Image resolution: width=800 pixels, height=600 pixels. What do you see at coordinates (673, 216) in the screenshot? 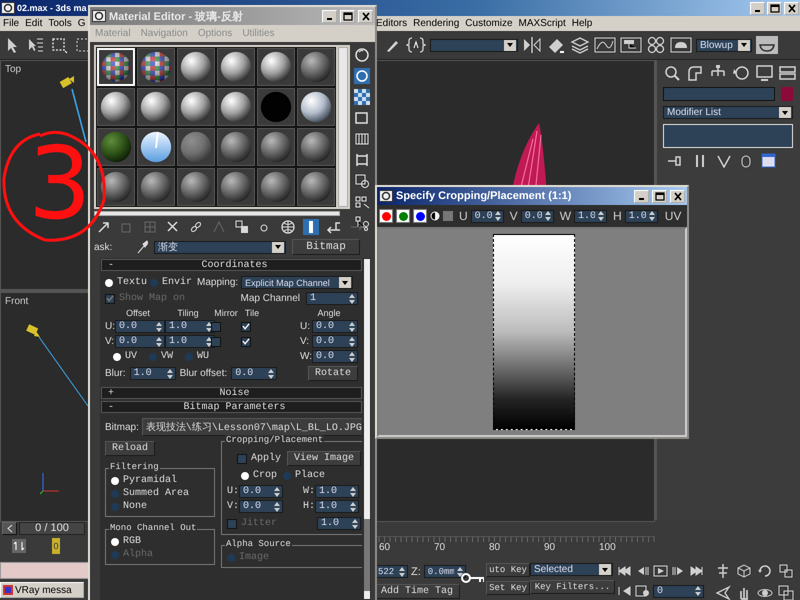
I see `mode-label: UV` at bounding box center [673, 216].